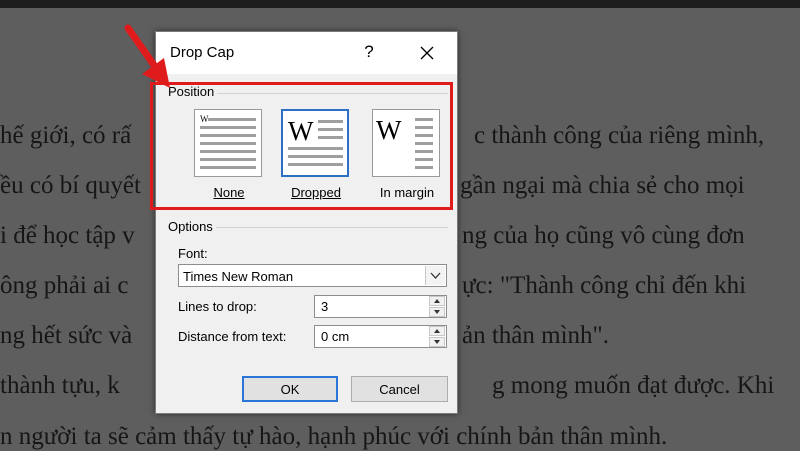 Image resolution: width=800 pixels, height=451 pixels. I want to click on distance-up-button, so click(437, 331).